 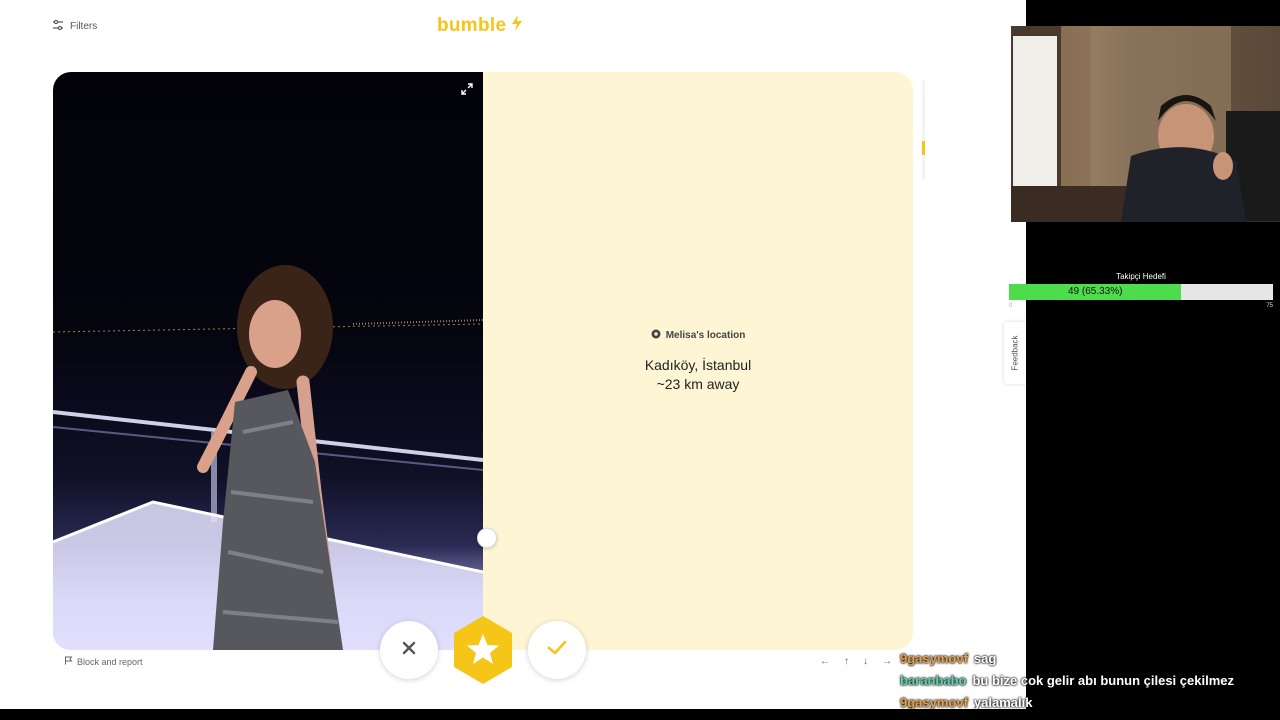 What do you see at coordinates (640, 714) in the screenshot?
I see `bottom-letterbox` at bounding box center [640, 714].